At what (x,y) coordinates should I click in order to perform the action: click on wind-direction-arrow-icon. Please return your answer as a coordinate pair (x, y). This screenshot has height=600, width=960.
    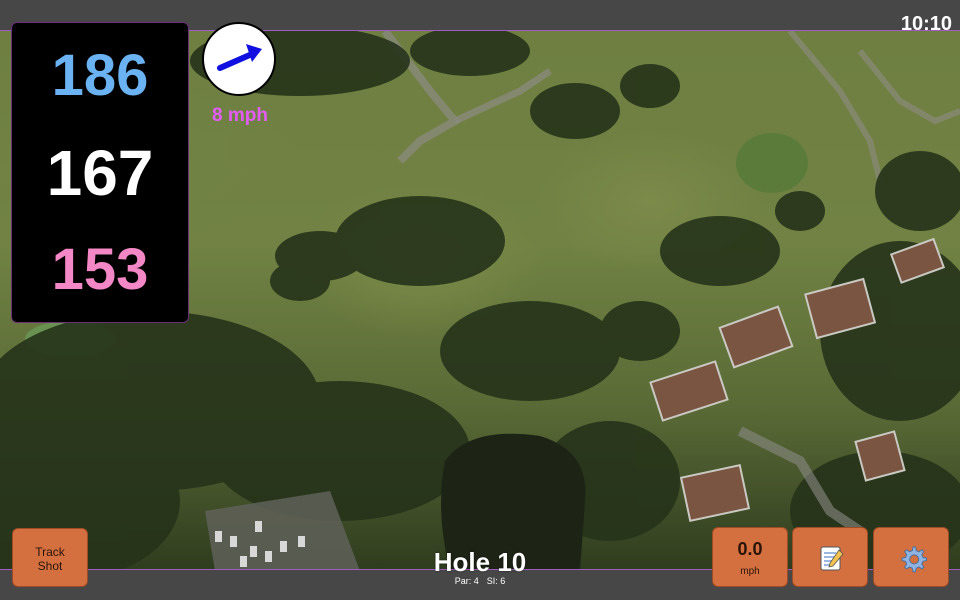
    Looking at the image, I should click on (239, 57).